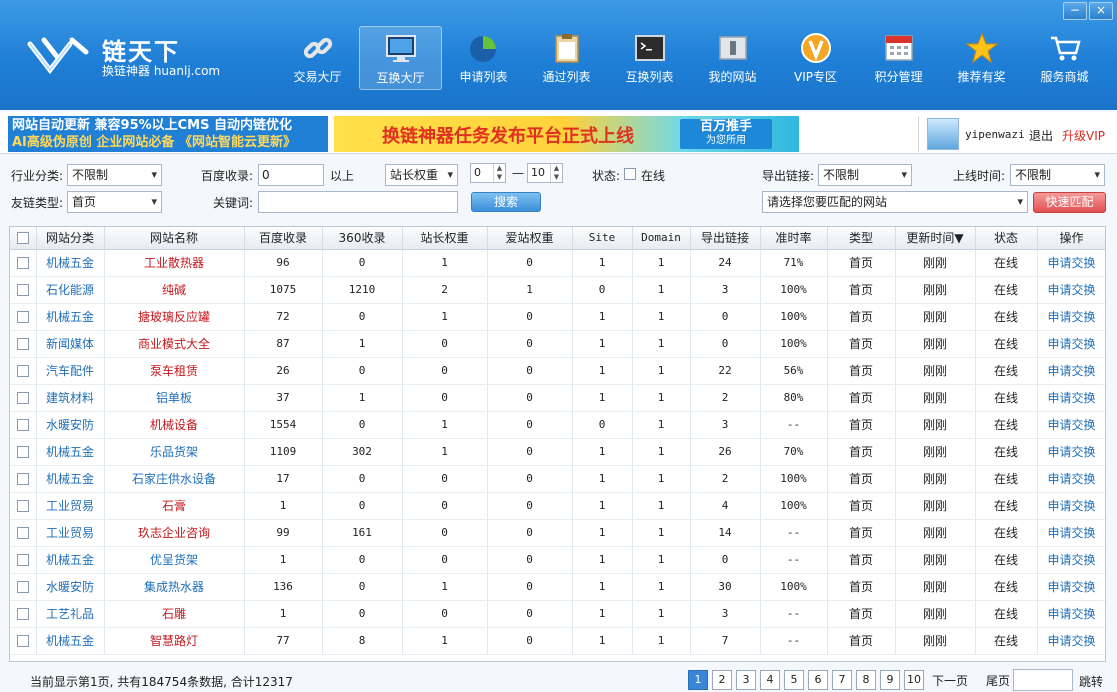  What do you see at coordinates (530, 238) in the screenshot?
I see `column-header: 爱站权重` at bounding box center [530, 238].